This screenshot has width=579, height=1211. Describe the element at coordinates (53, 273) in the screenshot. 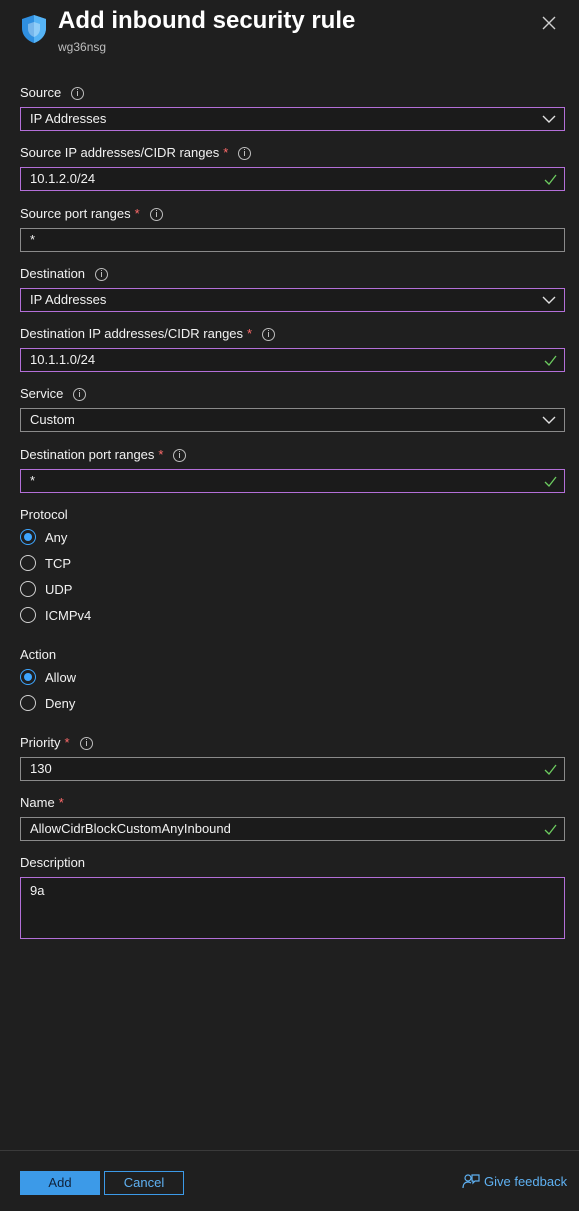

I see `destination-label: Destination` at that location.